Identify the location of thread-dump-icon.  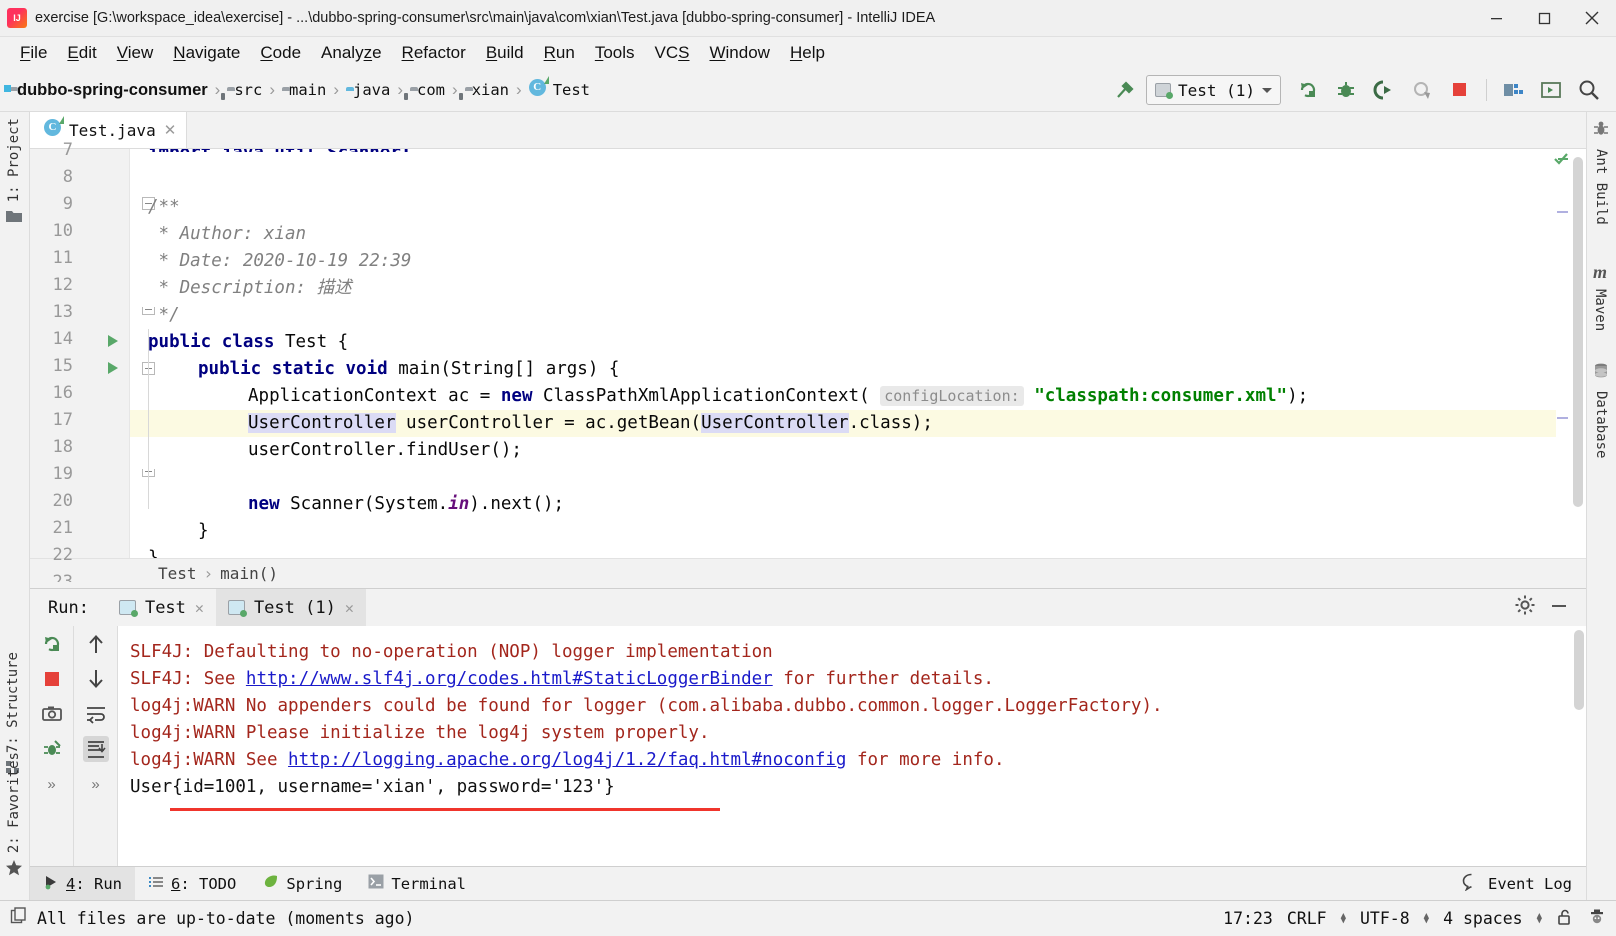
(52, 749).